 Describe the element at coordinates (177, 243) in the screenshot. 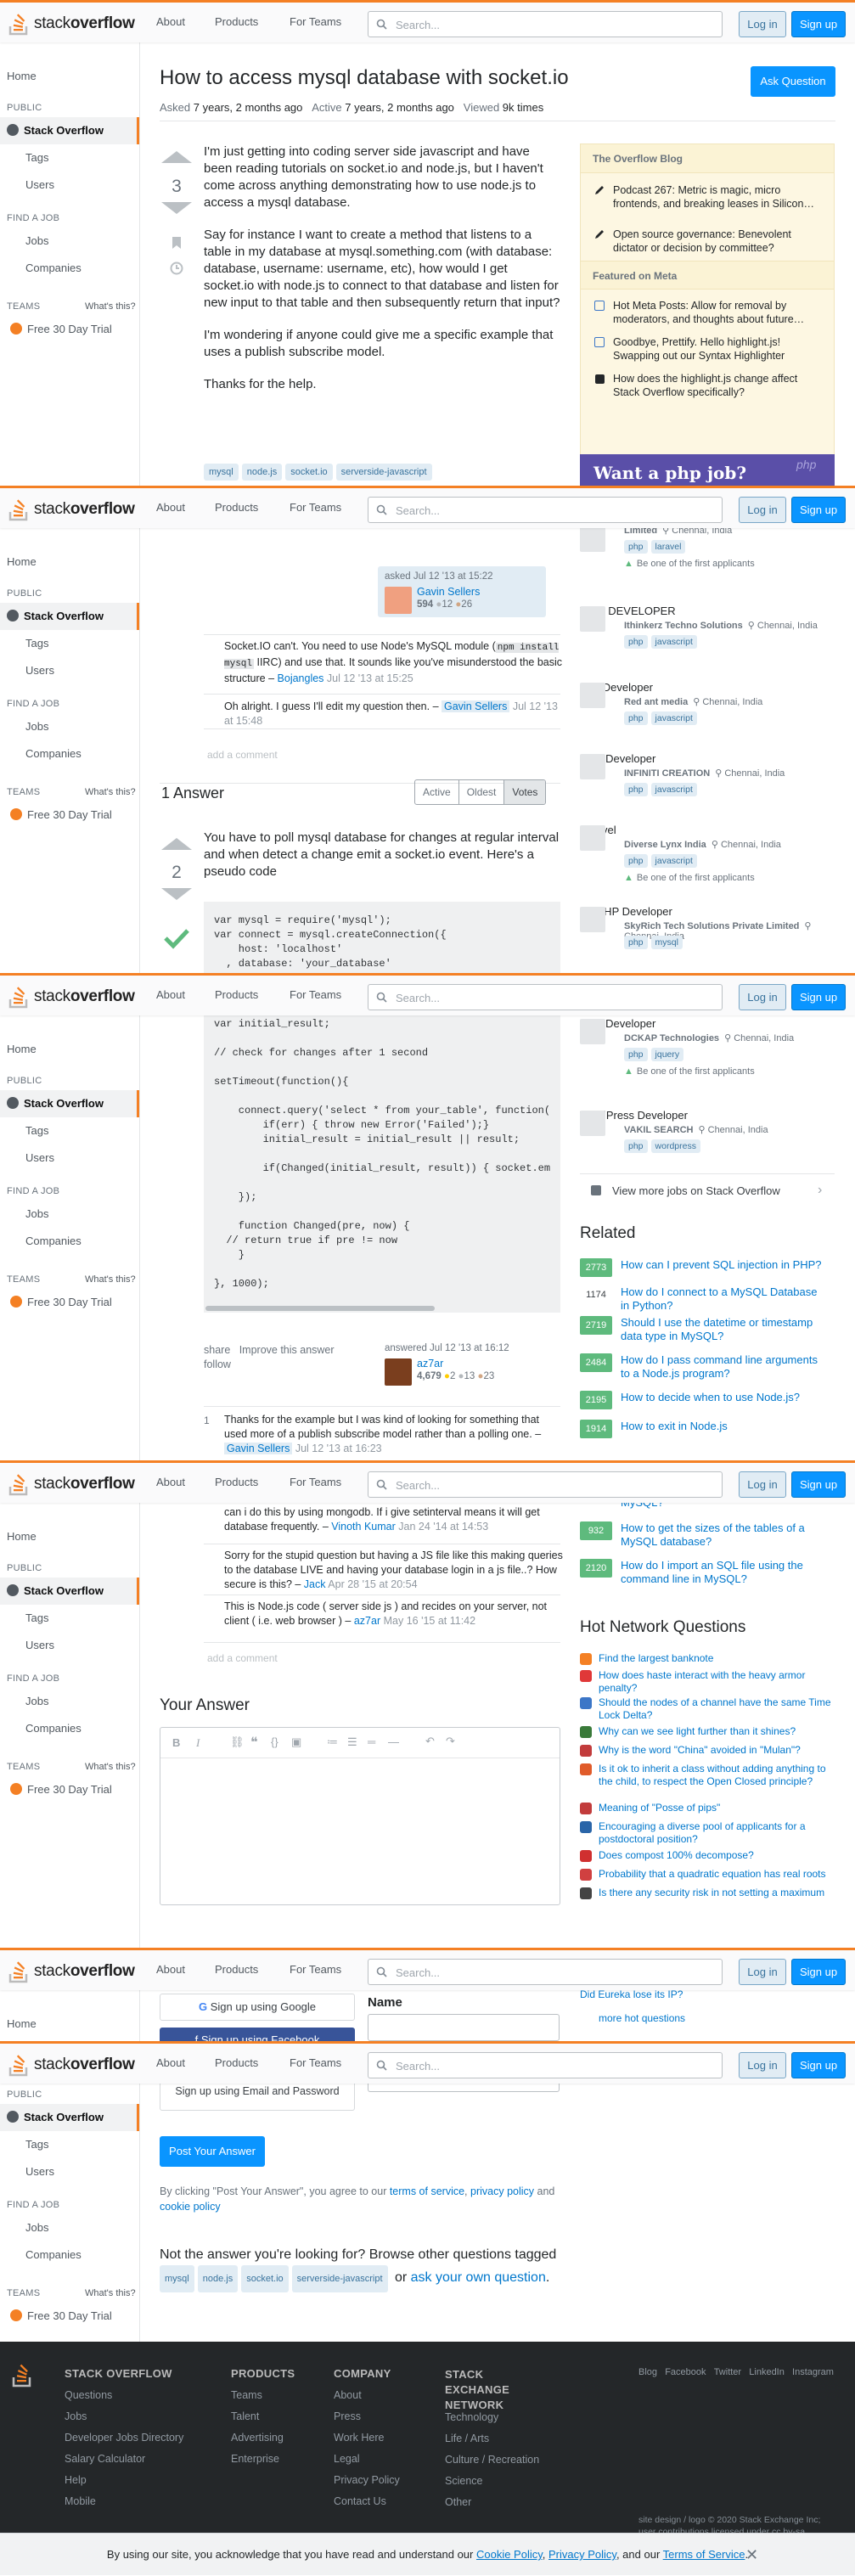

I see `bookmark-icon` at that location.